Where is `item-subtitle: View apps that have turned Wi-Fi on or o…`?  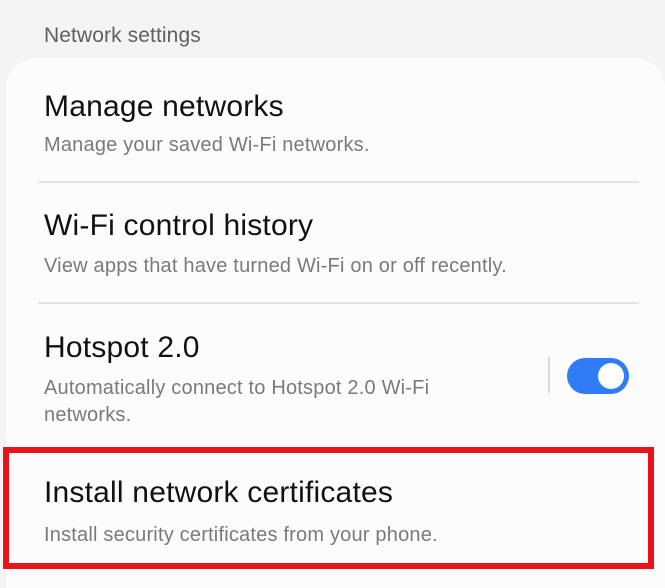
item-subtitle: View apps that have turned Wi-Fi on or o… is located at coordinates (275, 266).